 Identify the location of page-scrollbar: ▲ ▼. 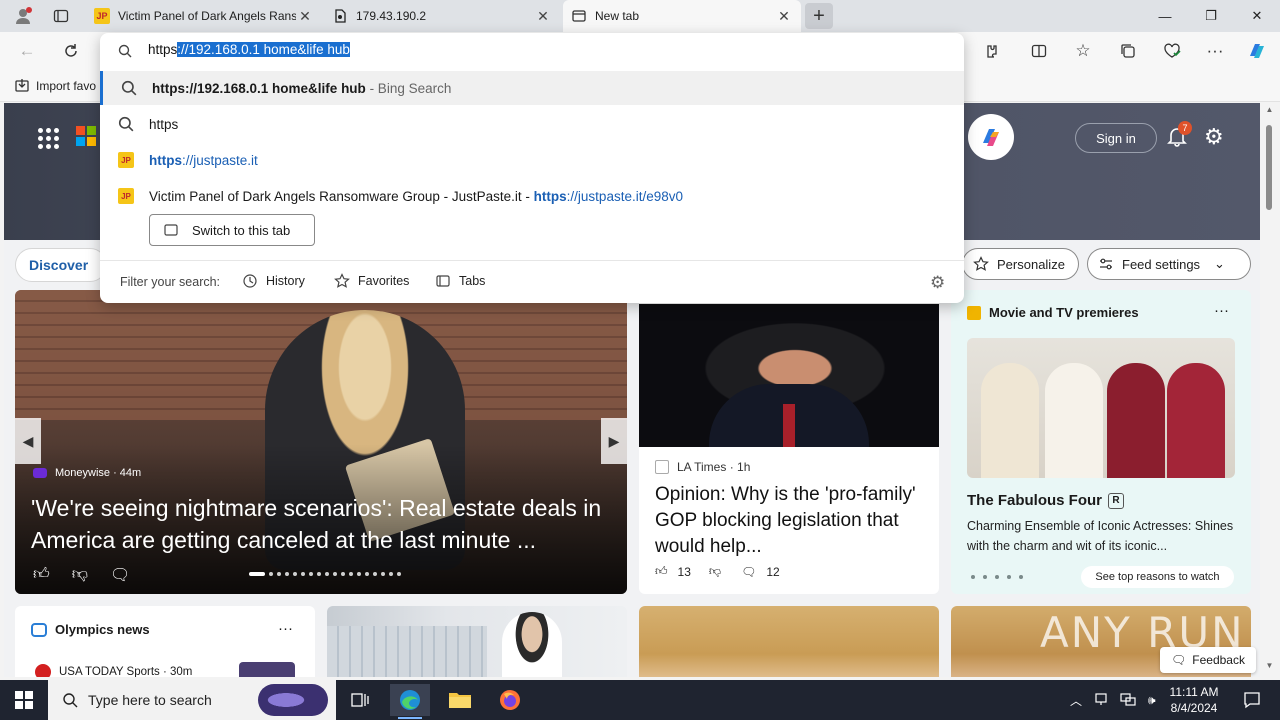
(1269, 390).